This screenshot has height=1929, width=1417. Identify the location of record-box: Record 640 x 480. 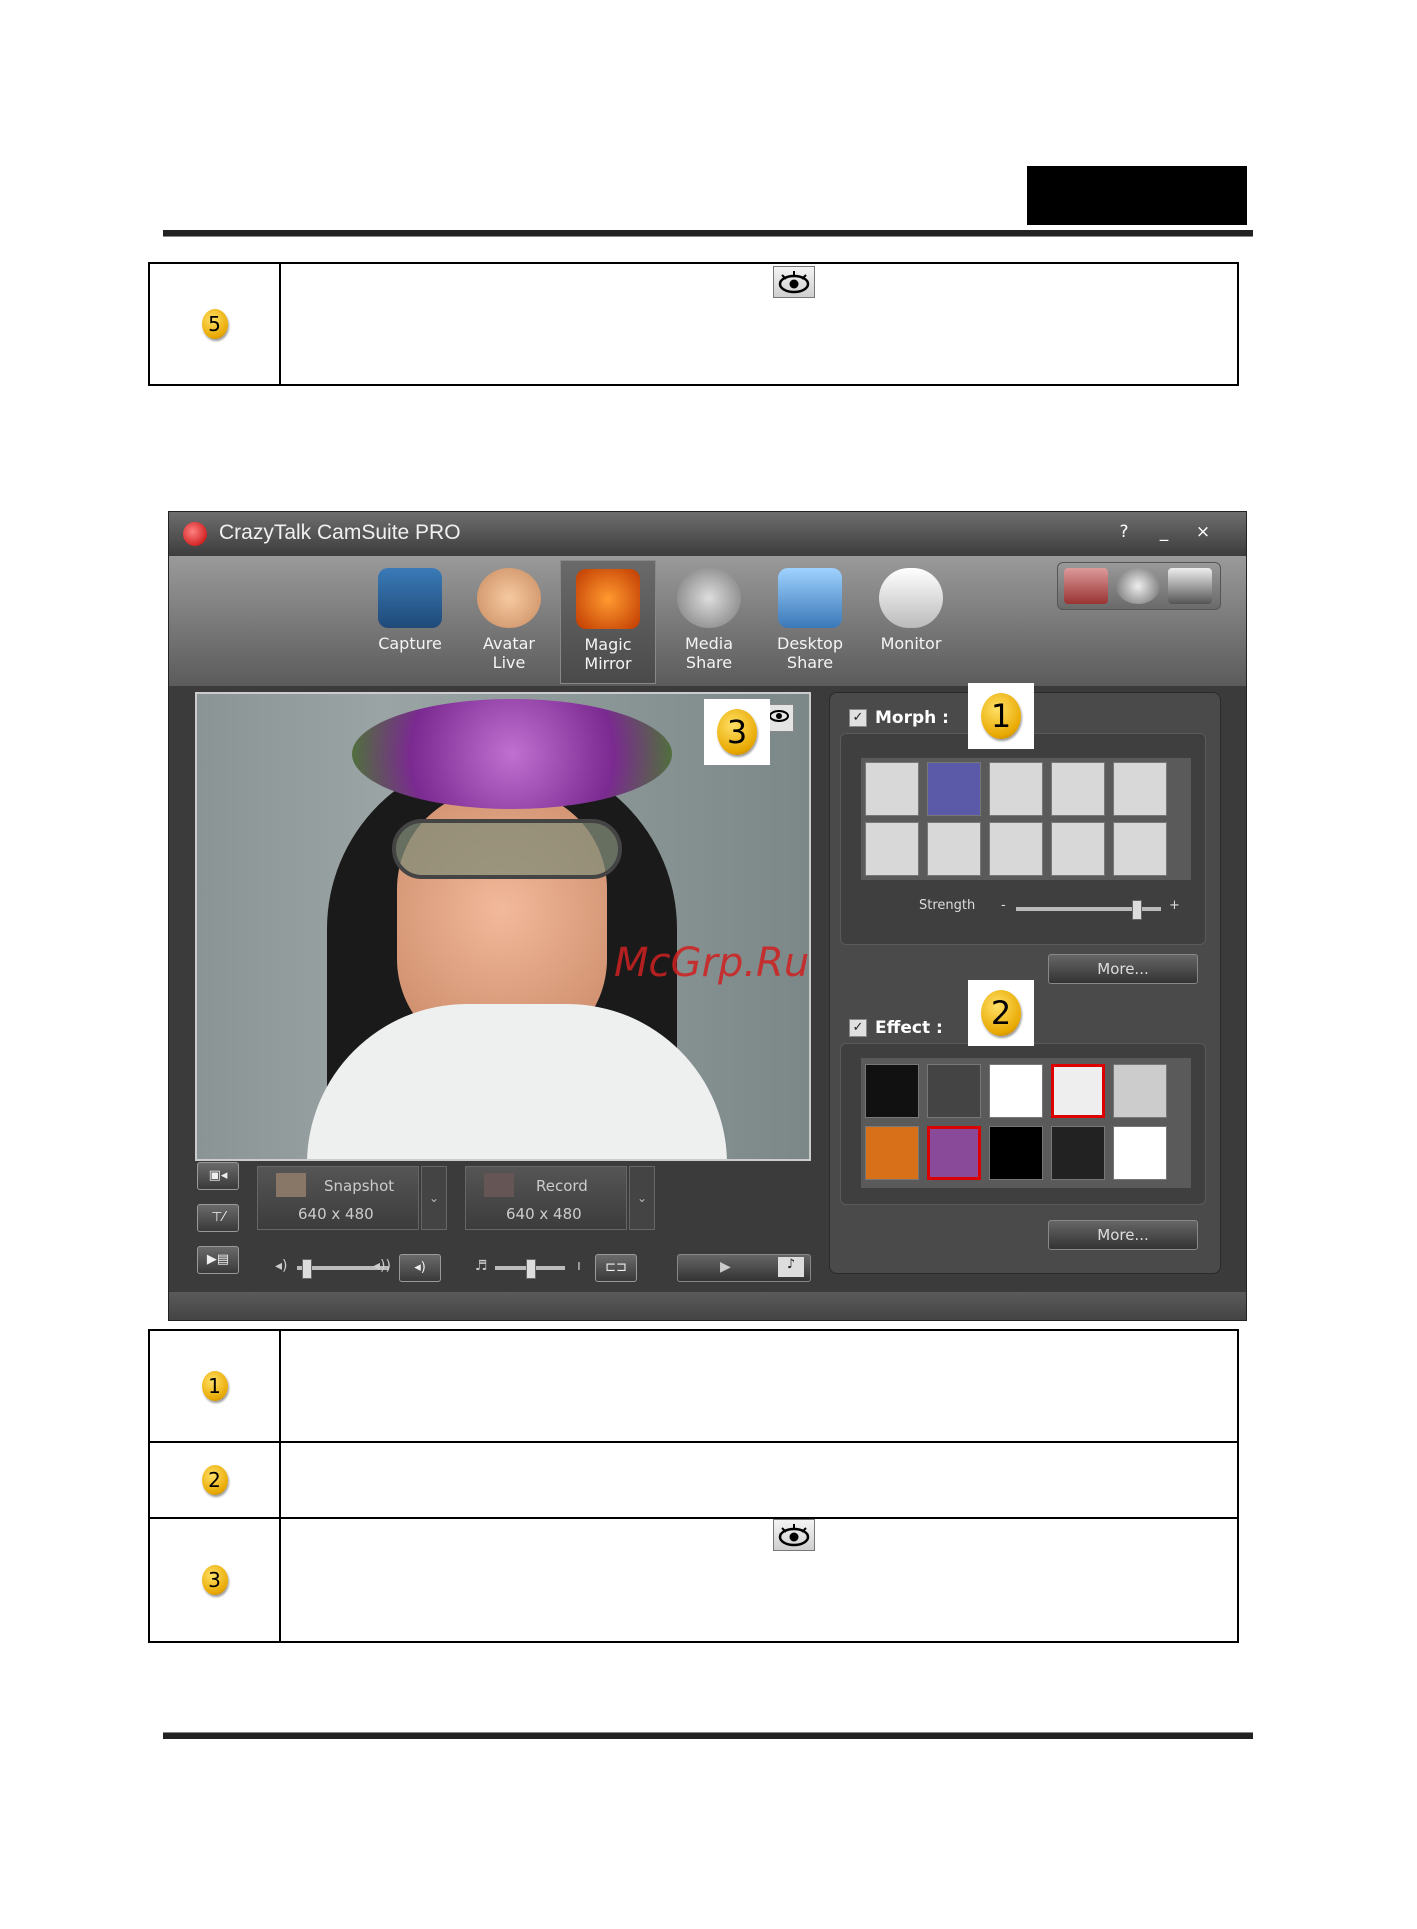
(546, 1198).